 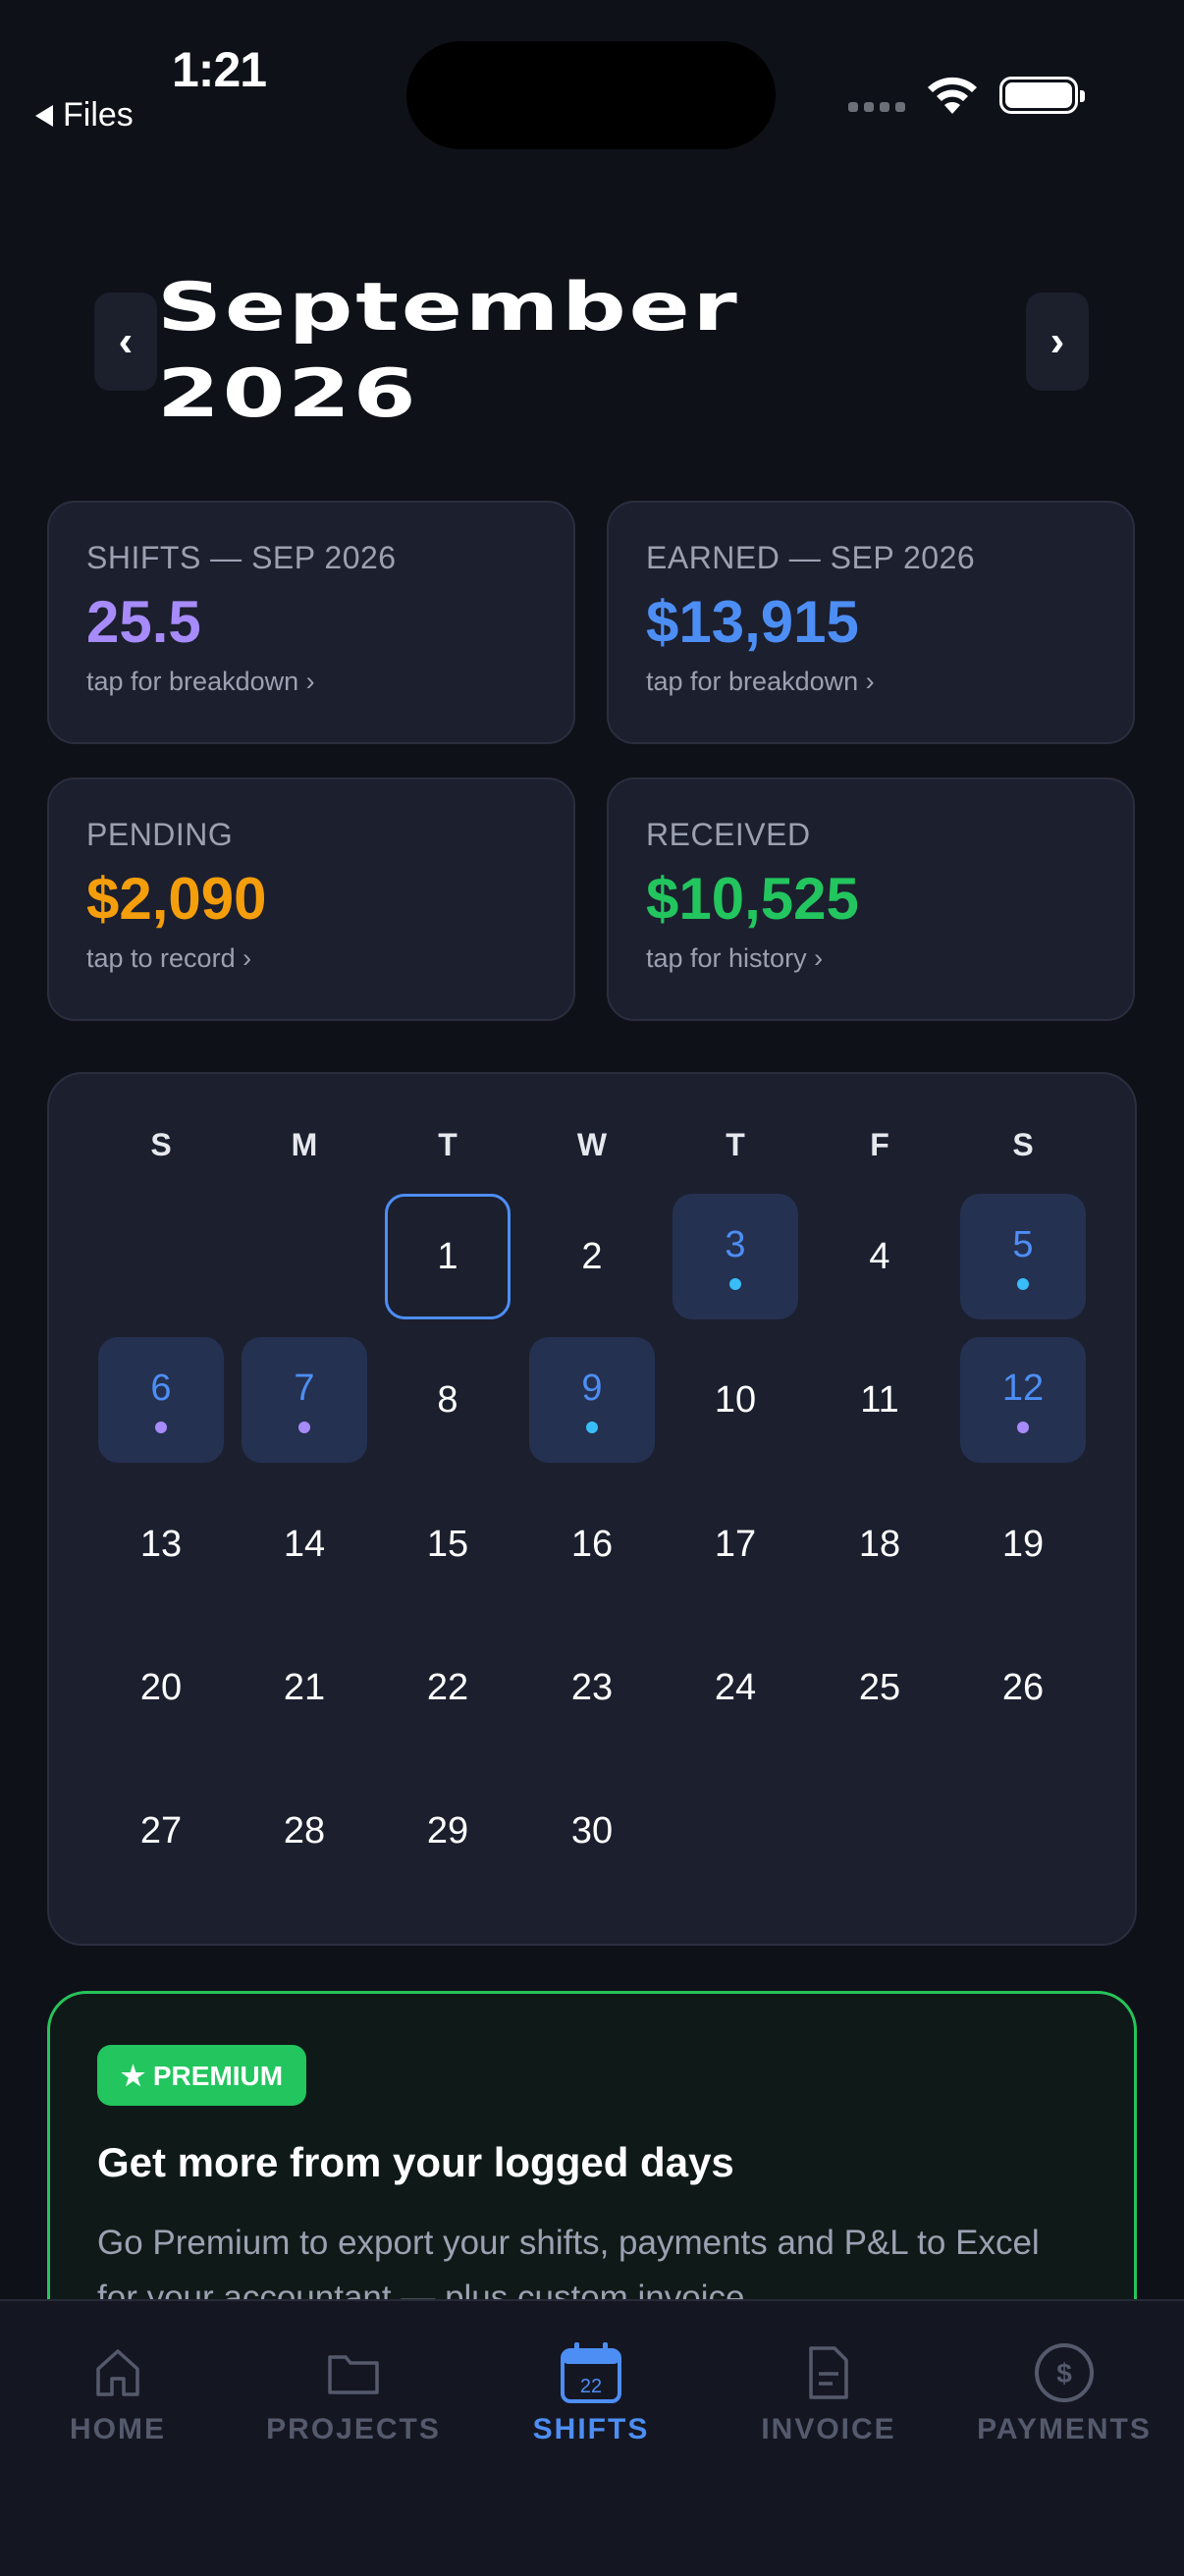 I want to click on calendar-day: 1, so click(x=448, y=1256).